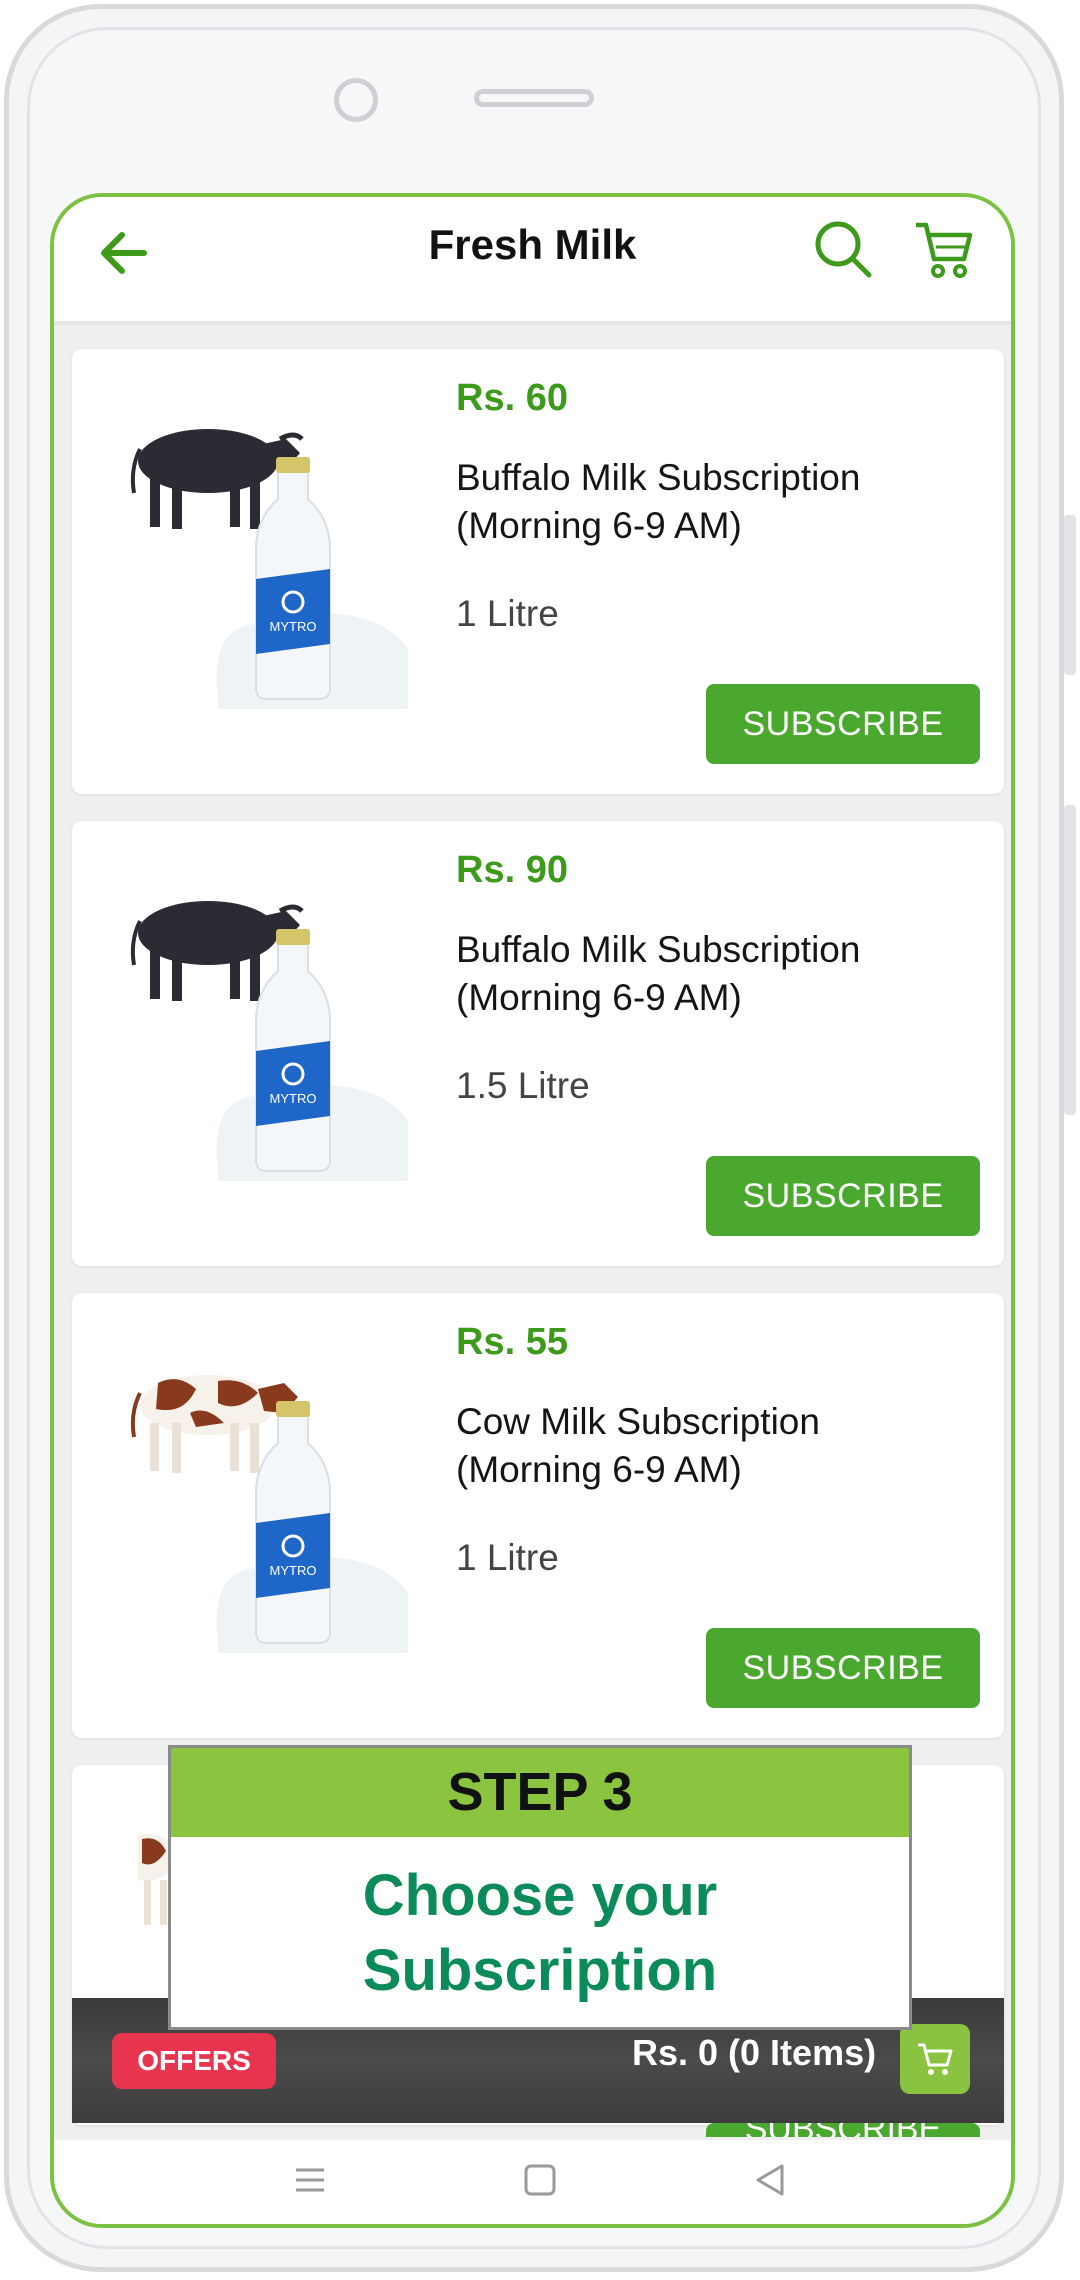 Image resolution: width=1080 pixels, height=2280 pixels. I want to click on offers-button: OFFERS, so click(194, 2061).